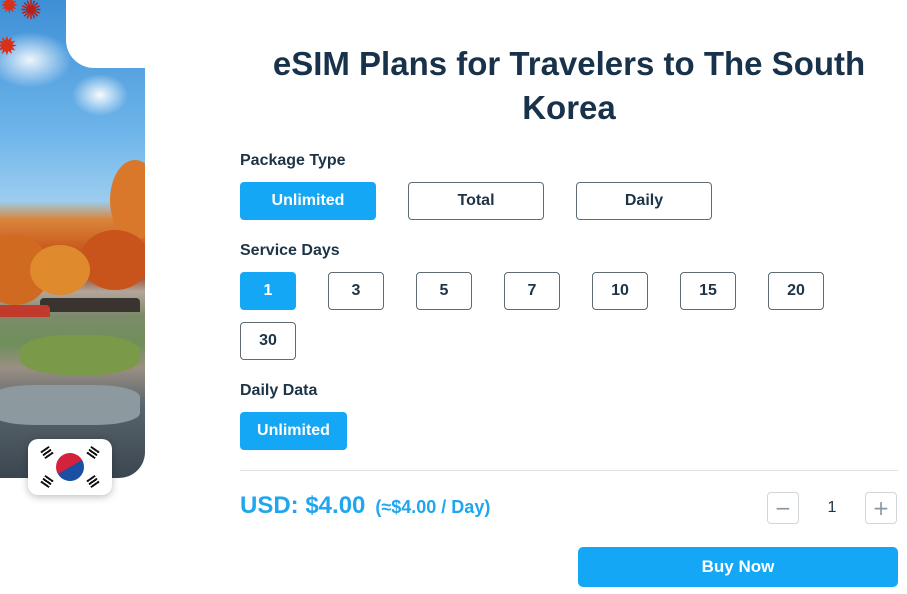 This screenshot has width=907, height=594. Describe the element at coordinates (796, 291) in the screenshot. I see `days-option-20: 20` at that location.